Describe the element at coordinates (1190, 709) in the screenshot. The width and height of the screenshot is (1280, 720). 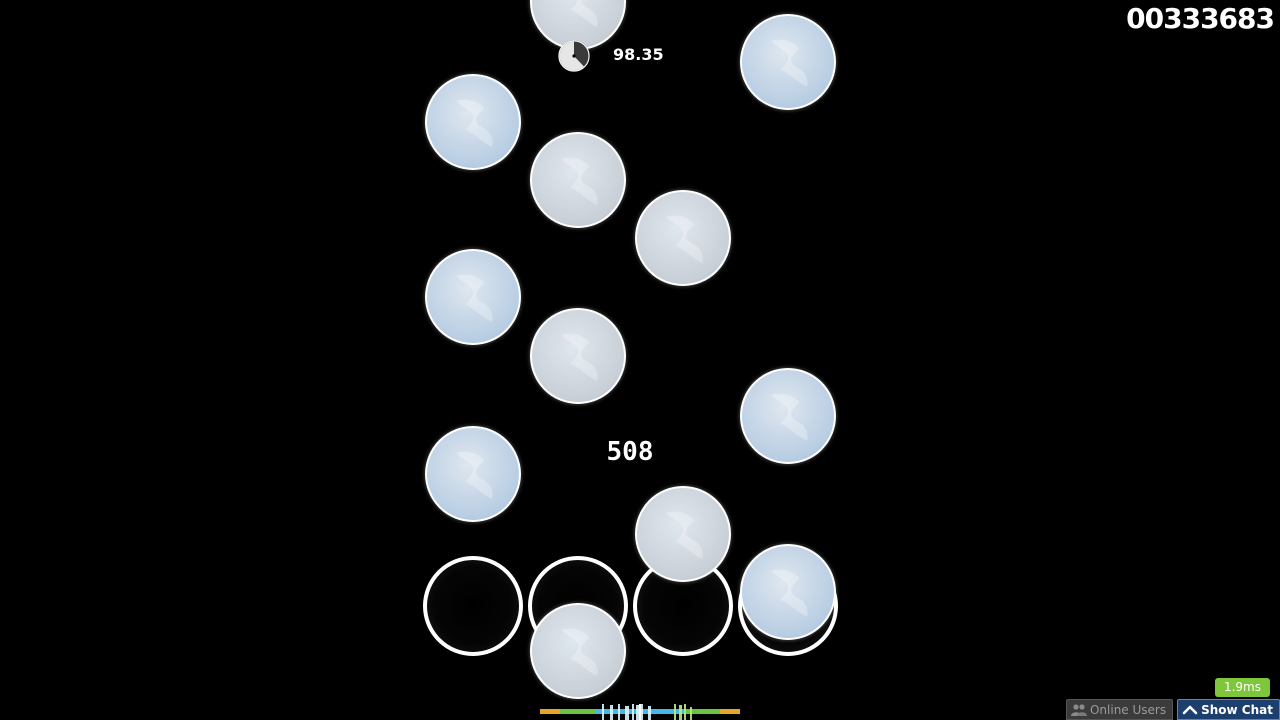
I see `chevron-up-icon` at that location.